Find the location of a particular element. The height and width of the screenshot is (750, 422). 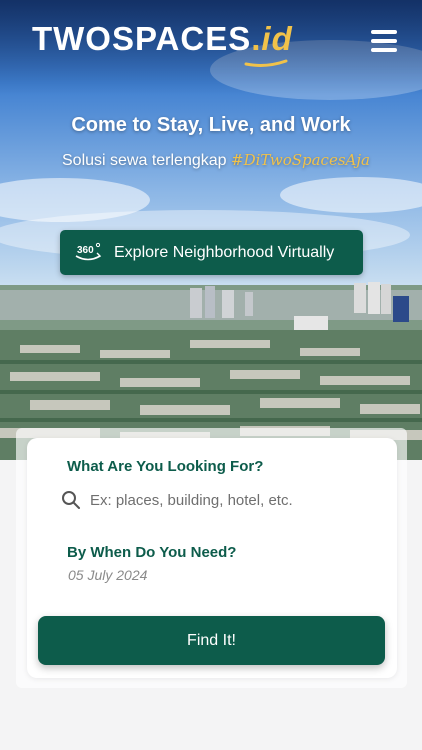

explore-neighborhood-button: 360 Explore Neighborhood Virtually is located at coordinates (211, 252).